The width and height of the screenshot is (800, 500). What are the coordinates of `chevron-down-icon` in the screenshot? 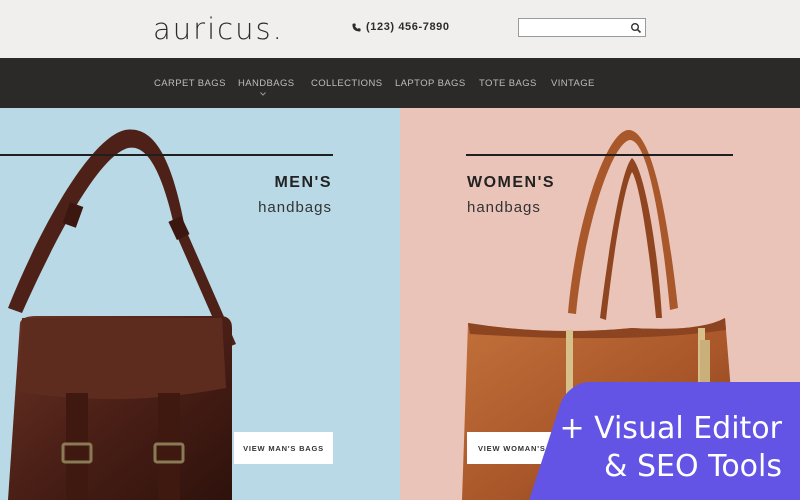 It's located at (263, 94).